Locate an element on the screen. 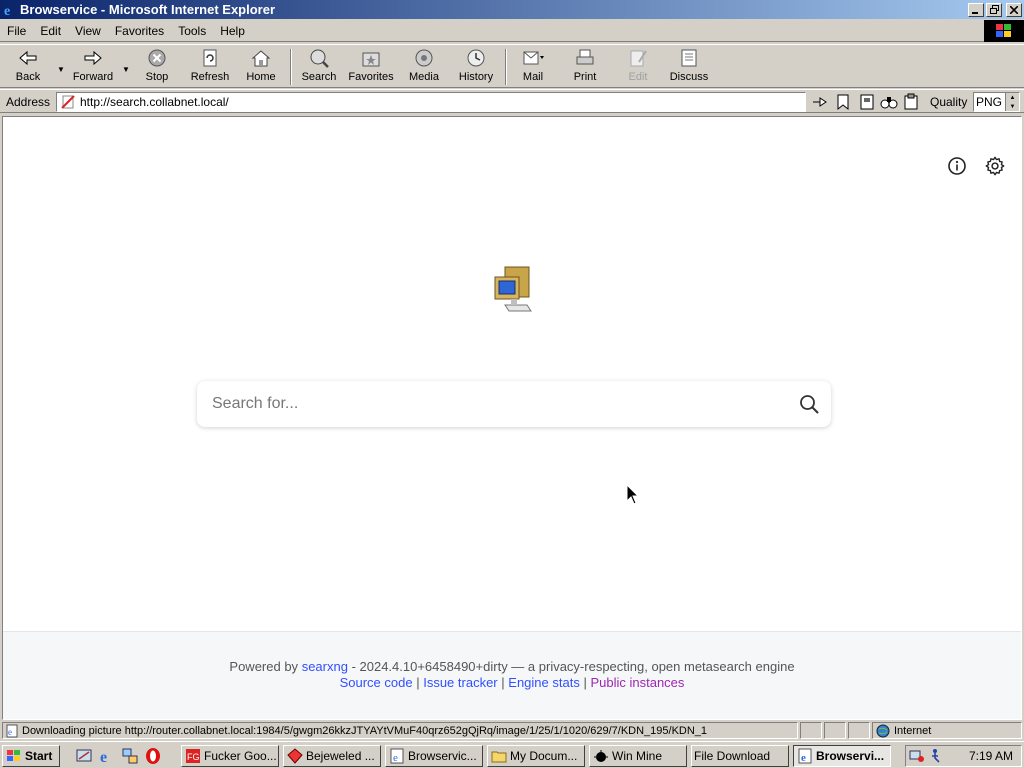 This screenshot has height=768, width=1024. taskbar-button-file-download: File Download is located at coordinates (740, 756).